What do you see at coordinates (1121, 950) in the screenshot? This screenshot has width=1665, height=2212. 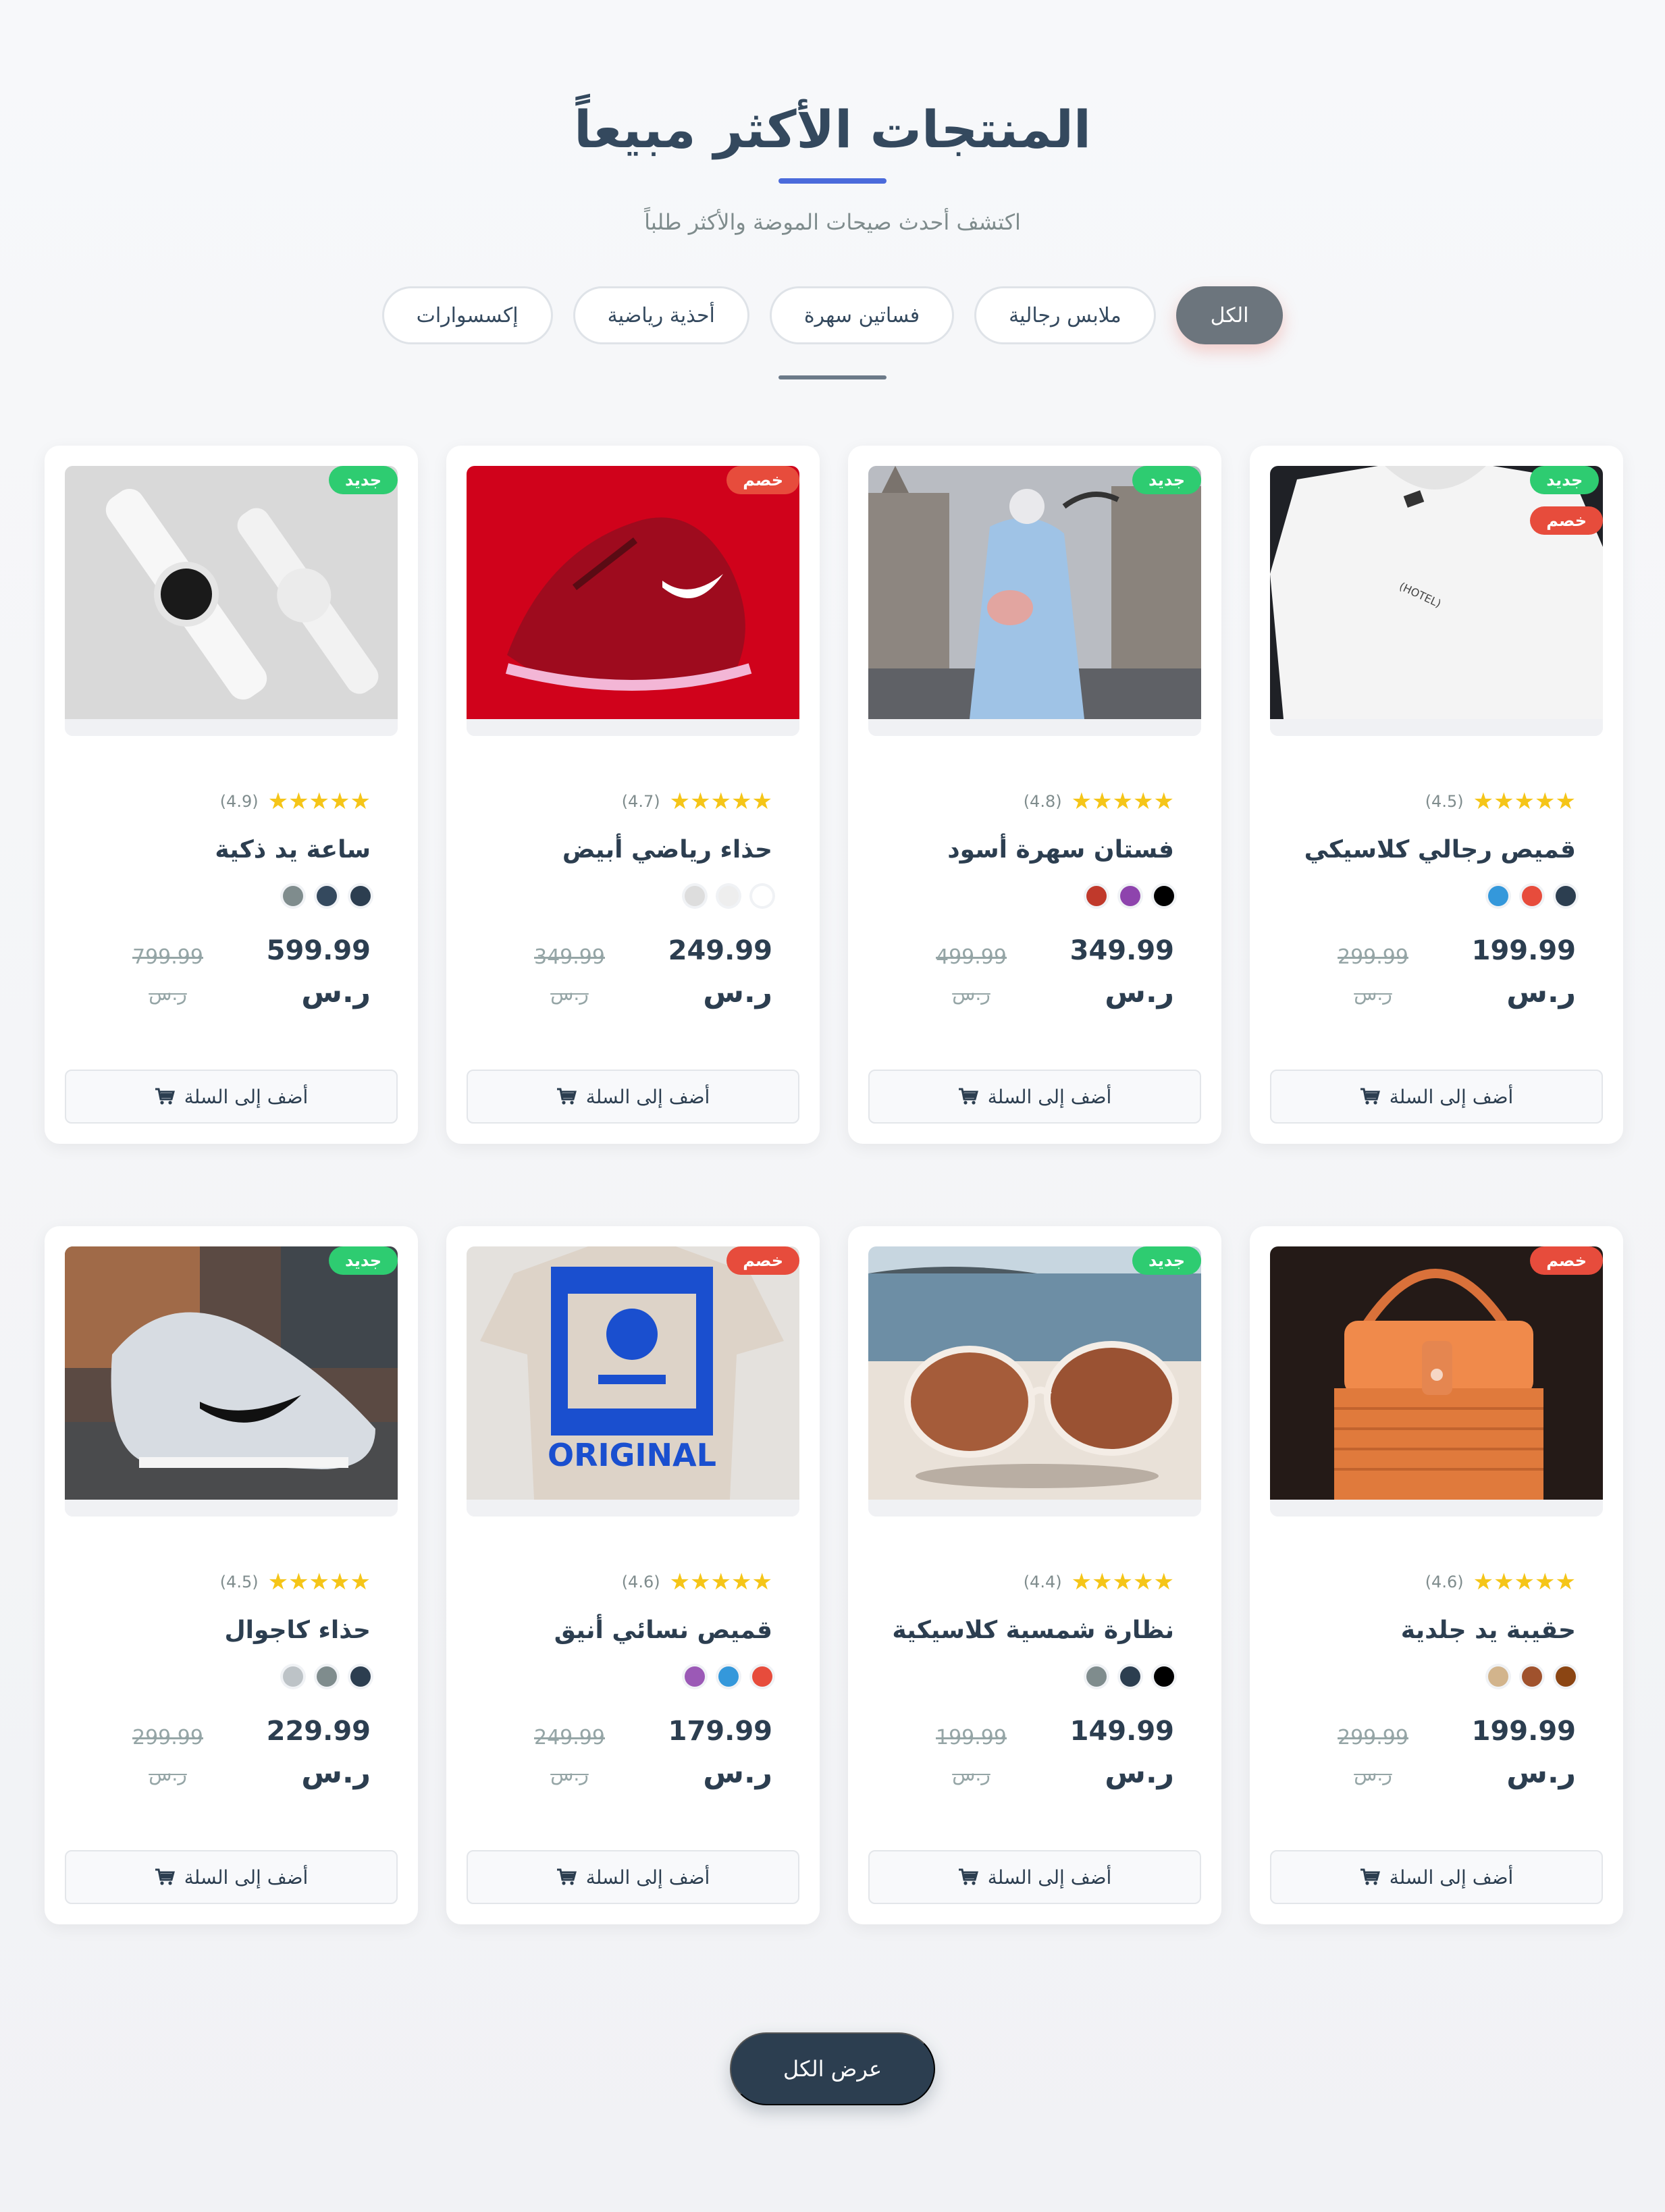 I see `price-value: 349.99` at bounding box center [1121, 950].